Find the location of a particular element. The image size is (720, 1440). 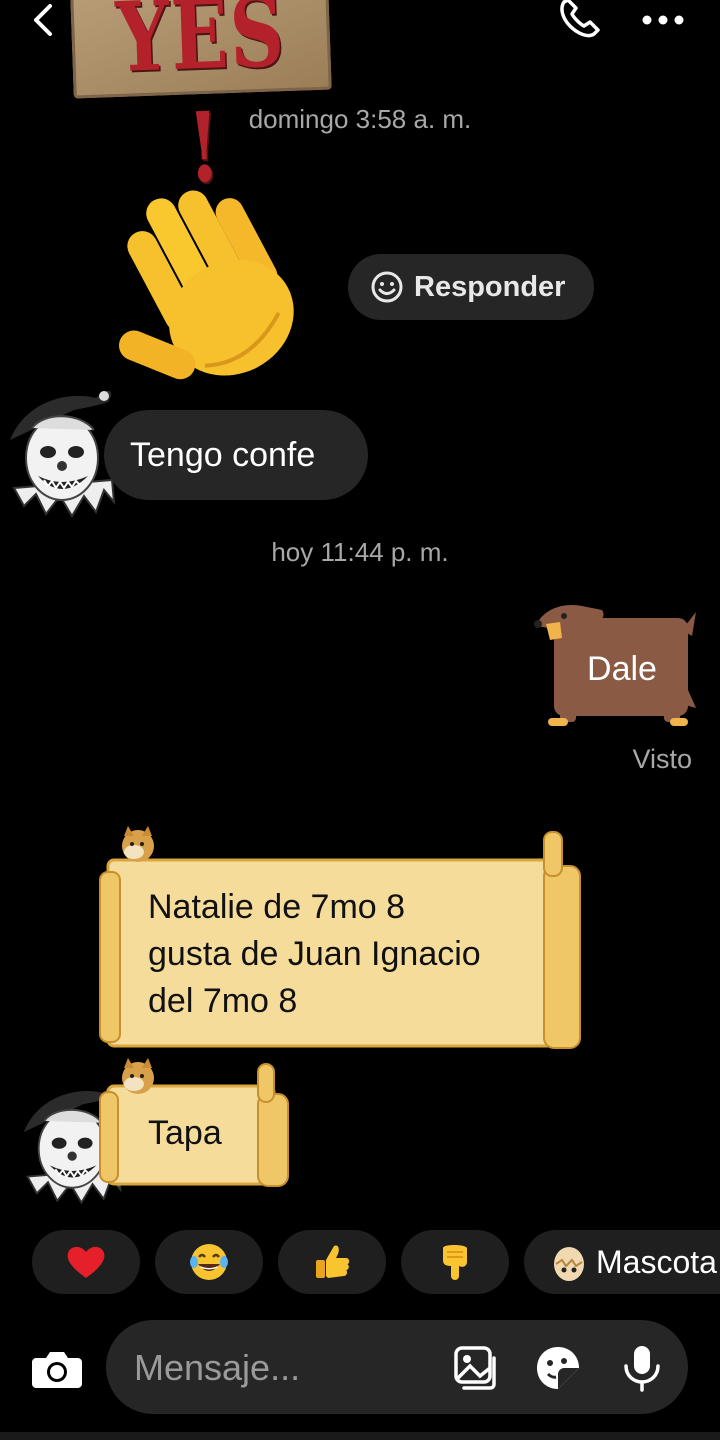

quick-reaction-laugh is located at coordinates (209, 1262).